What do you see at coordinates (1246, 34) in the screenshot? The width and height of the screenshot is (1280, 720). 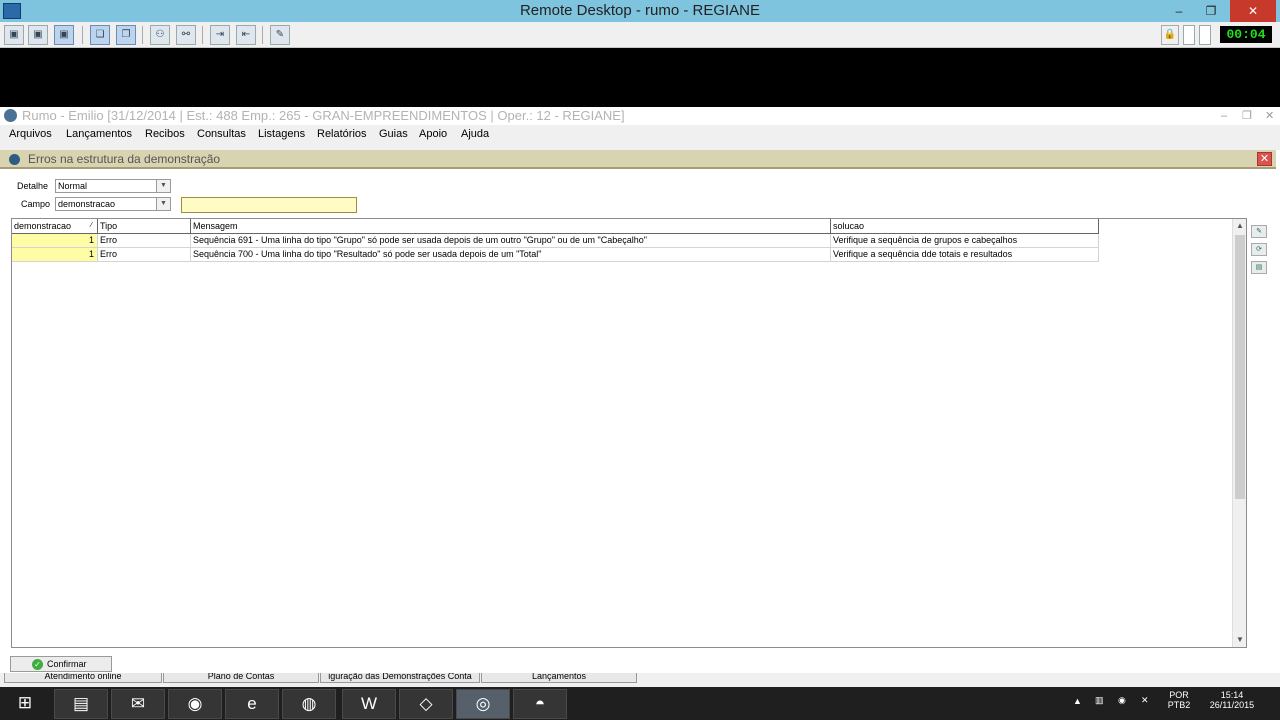 I see `session-timer: 00:04` at bounding box center [1246, 34].